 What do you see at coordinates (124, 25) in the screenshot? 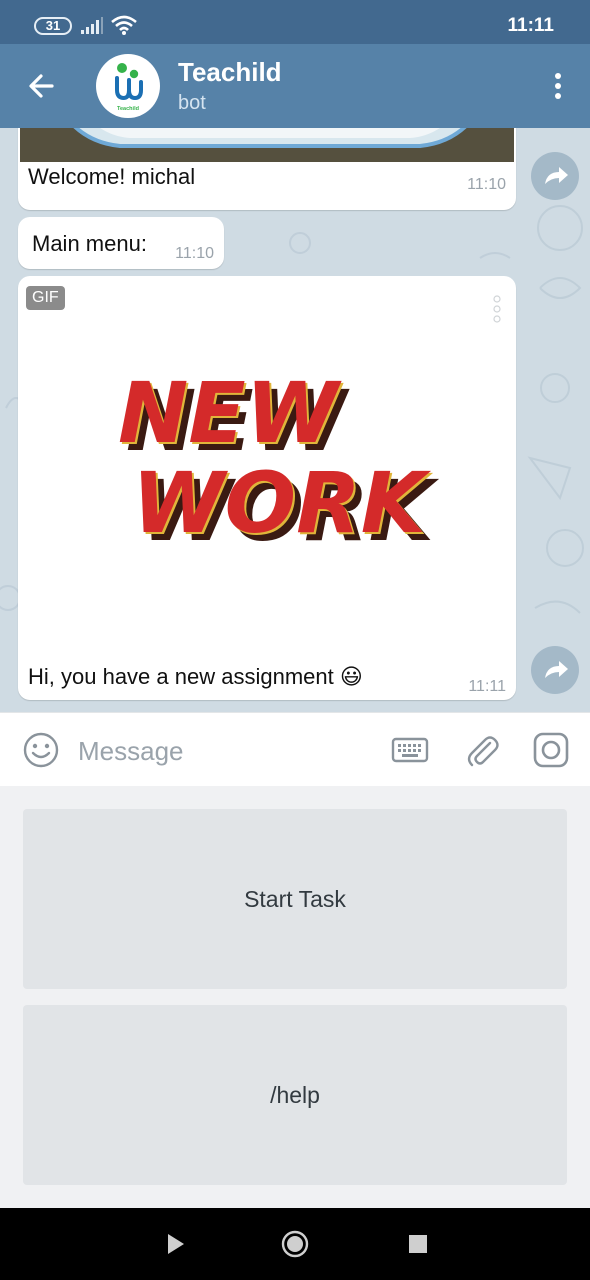
I see `wifi-icon` at bounding box center [124, 25].